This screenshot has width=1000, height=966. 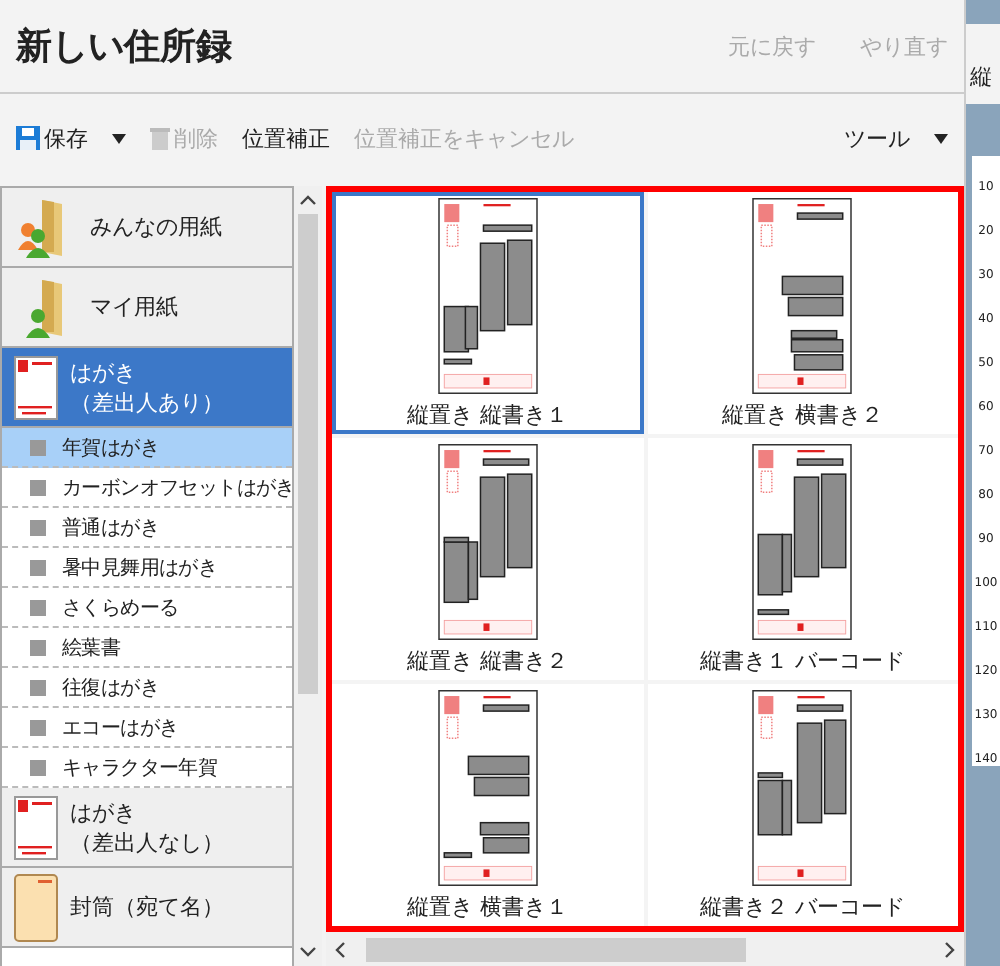 I want to click on template-label: 縦置き 横書き２, so click(x=802, y=414).